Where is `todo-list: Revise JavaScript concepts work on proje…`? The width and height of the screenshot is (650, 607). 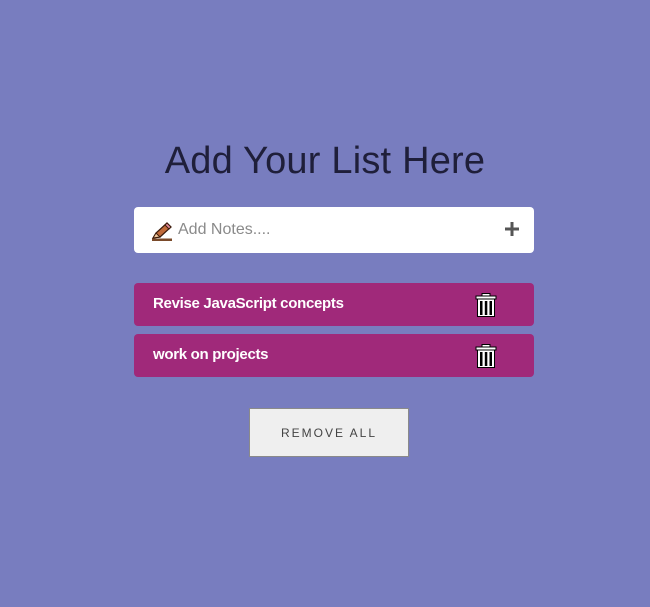
todo-list: Revise JavaScript concepts work on proje… is located at coordinates (334, 334).